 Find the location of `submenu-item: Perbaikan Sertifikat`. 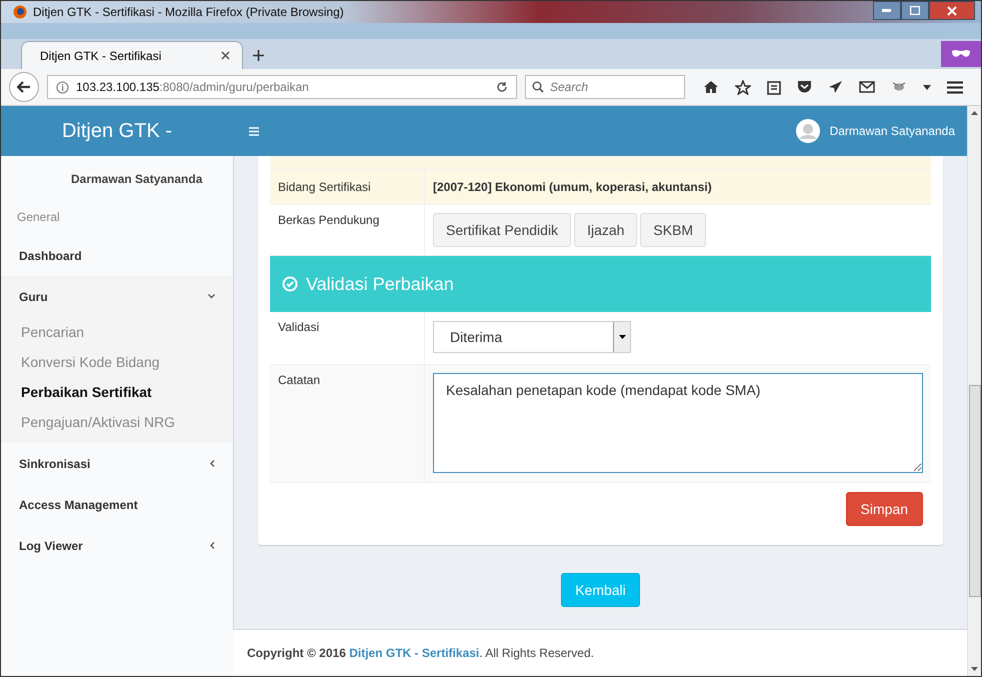

submenu-item: Perbaikan Sertifikat is located at coordinates (117, 392).